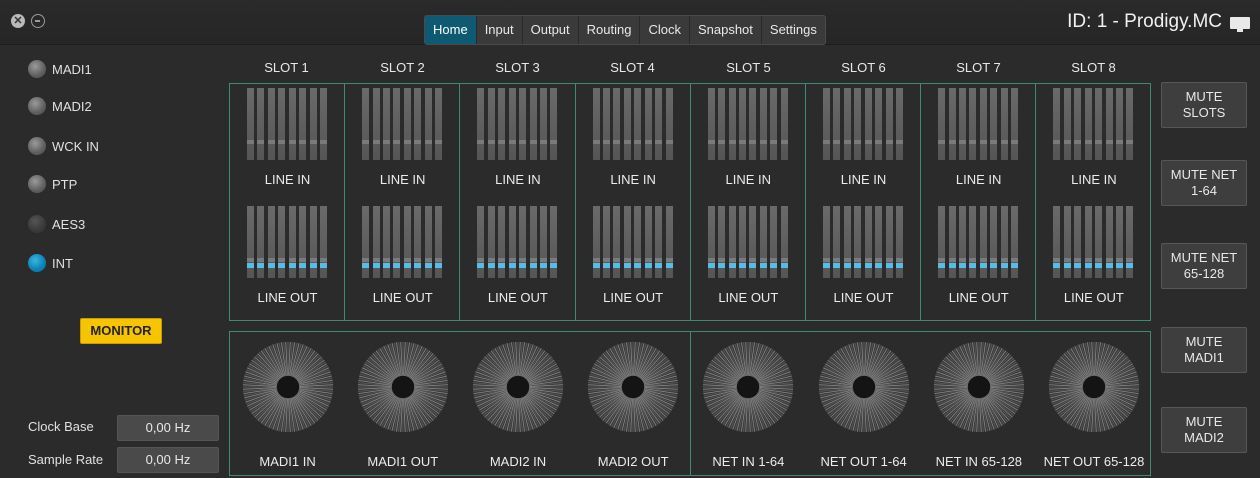  I want to click on tab-snapshot: Snapshot, so click(726, 30).